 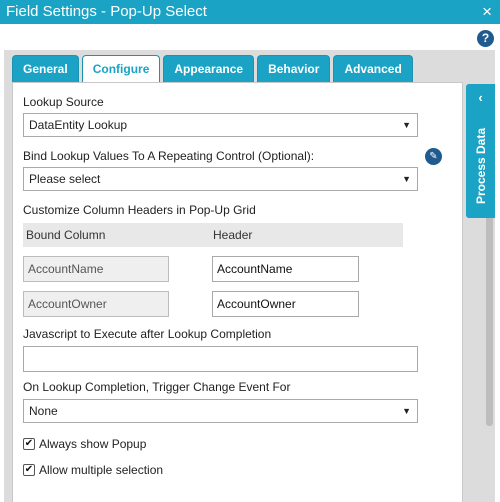 I want to click on header-input: AccountName, so click(x=285, y=269).